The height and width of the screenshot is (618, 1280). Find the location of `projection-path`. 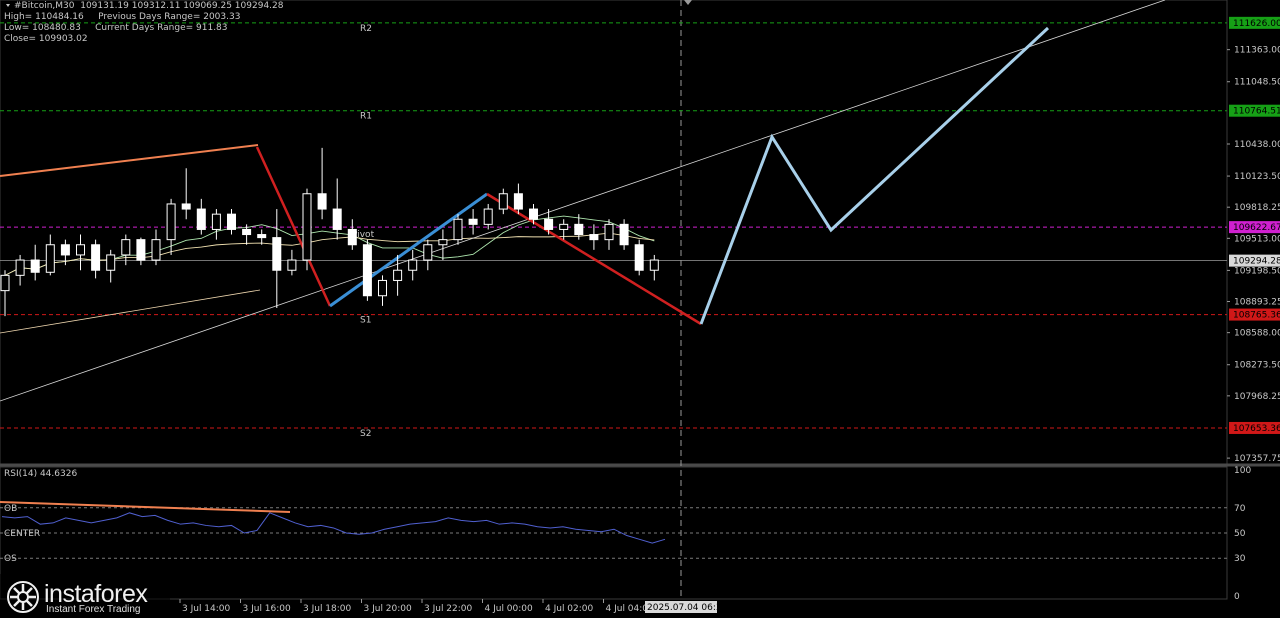

projection-path is located at coordinates (874, 175).